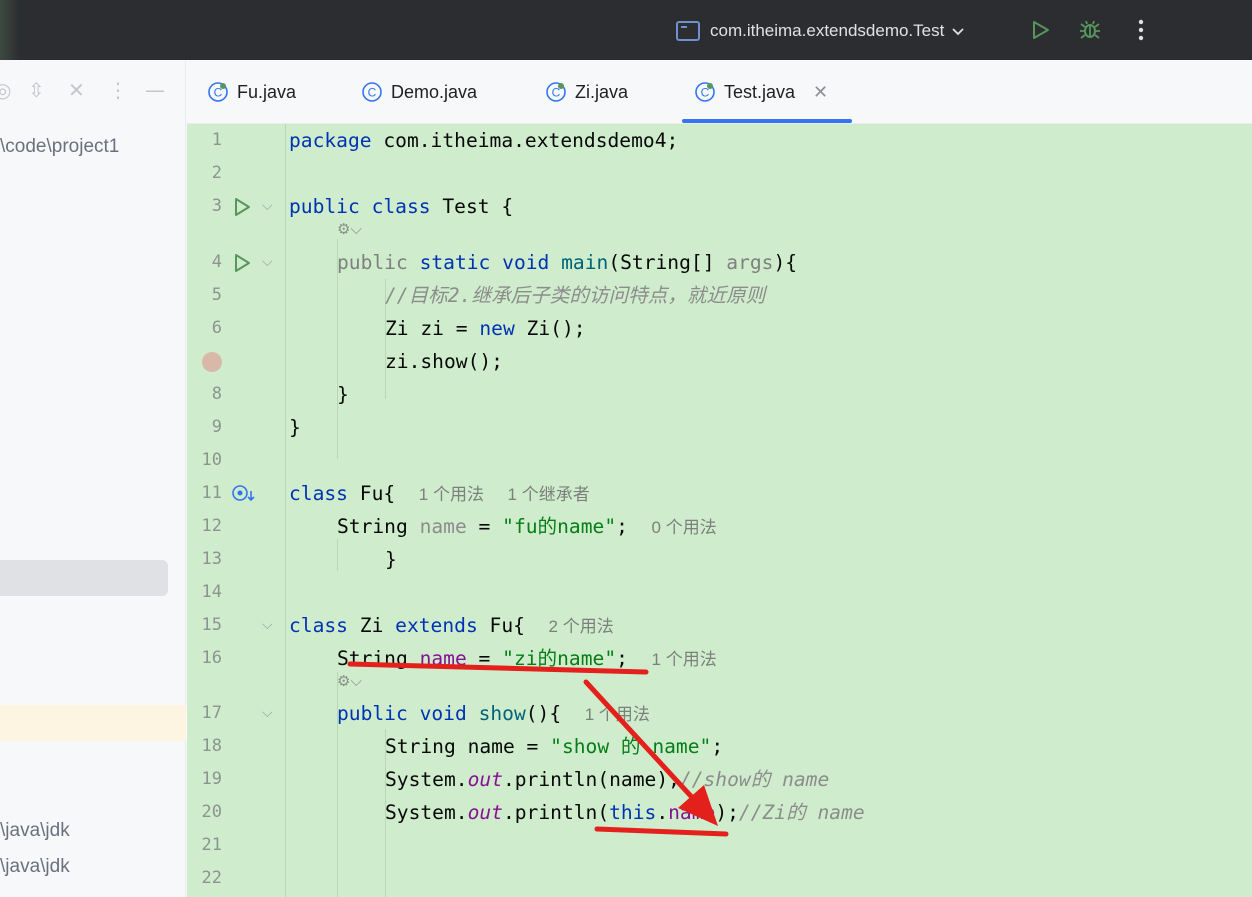 This screenshot has height=897, width=1252. What do you see at coordinates (443, 713) in the screenshot?
I see `keyword: void` at bounding box center [443, 713].